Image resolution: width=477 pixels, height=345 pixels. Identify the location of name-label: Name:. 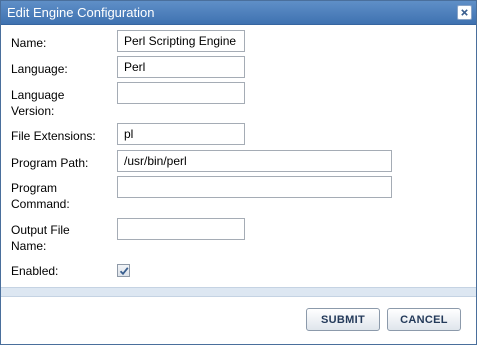
(29, 43).